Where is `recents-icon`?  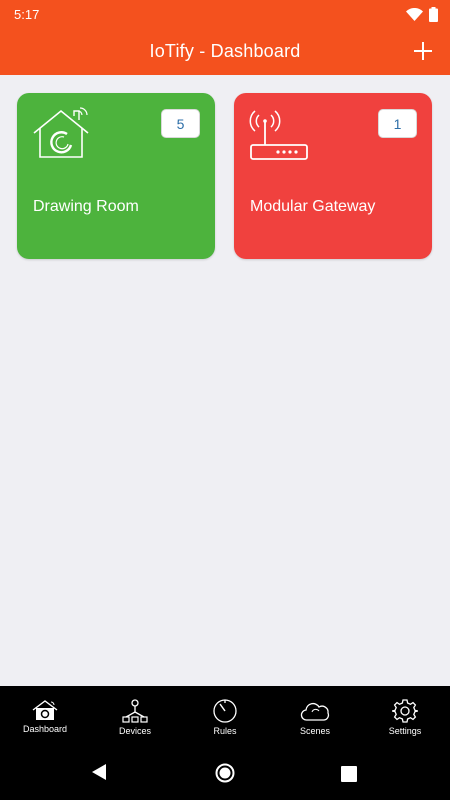
recents-icon is located at coordinates (349, 774).